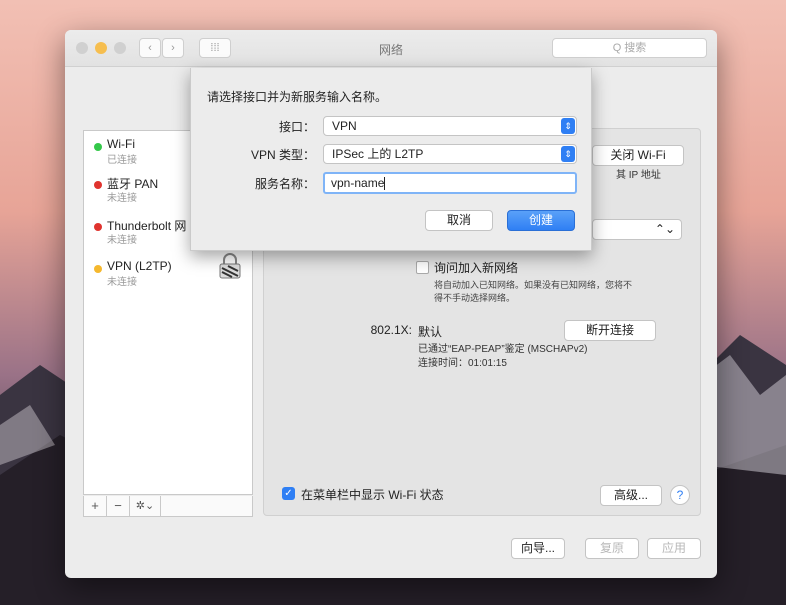 The height and width of the screenshot is (605, 786). What do you see at coordinates (533, 285) in the screenshot?
I see `ask-join-desc-1: 将自动加入已知网络。如果没有已知网络，您将不` at bounding box center [533, 285].